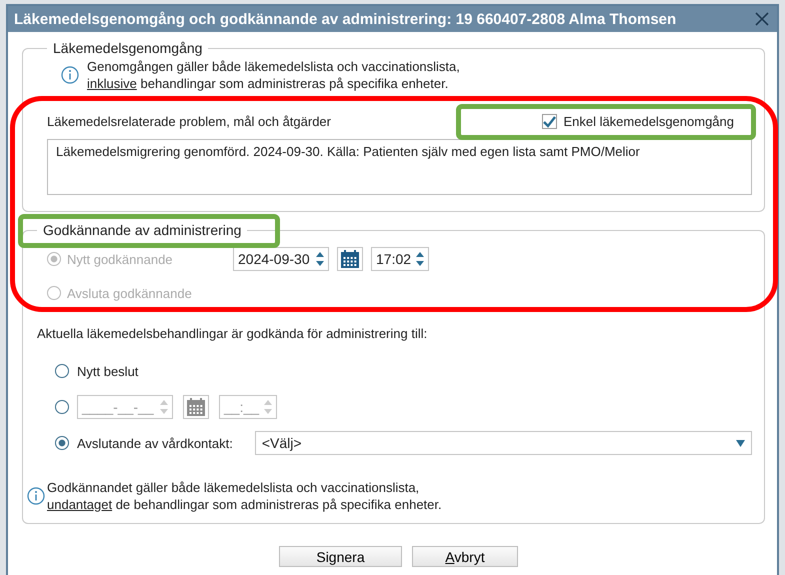  What do you see at coordinates (503, 443) in the screenshot?
I see `dropdown-field: <Välj>` at bounding box center [503, 443].